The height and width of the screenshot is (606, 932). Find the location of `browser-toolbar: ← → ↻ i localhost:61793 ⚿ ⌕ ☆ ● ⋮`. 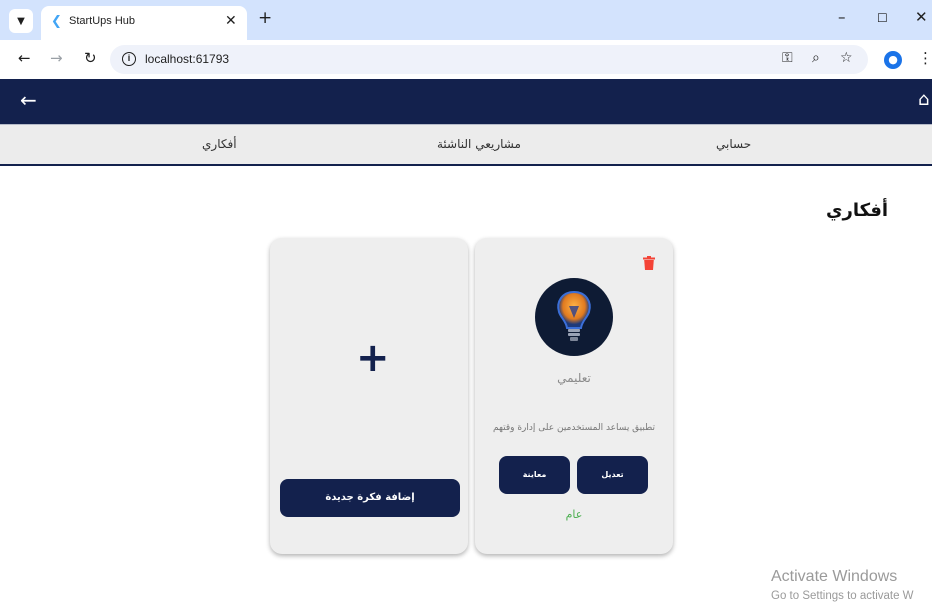

browser-toolbar: ← → ↻ i localhost:61793 ⚿ ⌕ ☆ ● ⋮ is located at coordinates (466, 59).